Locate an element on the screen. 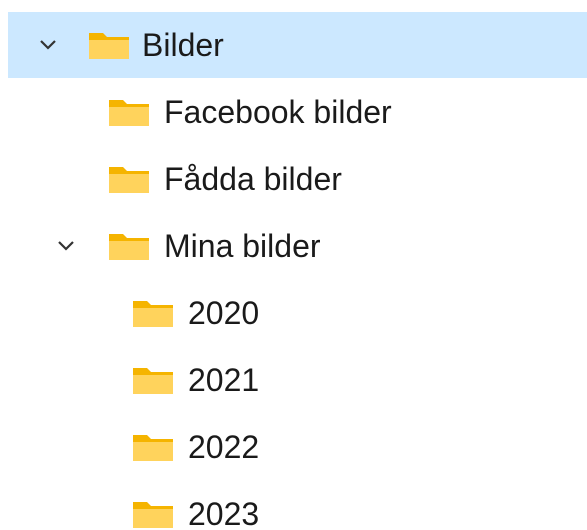 This screenshot has width=587, height=530. tree-item-label: Fådda bilder is located at coordinates (253, 179).